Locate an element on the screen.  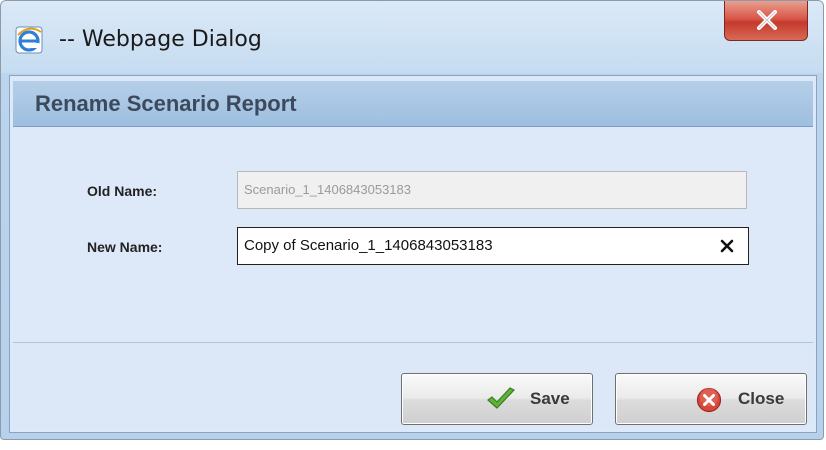
old-name-field: Scenario_1_1406843053183 is located at coordinates (492, 190).